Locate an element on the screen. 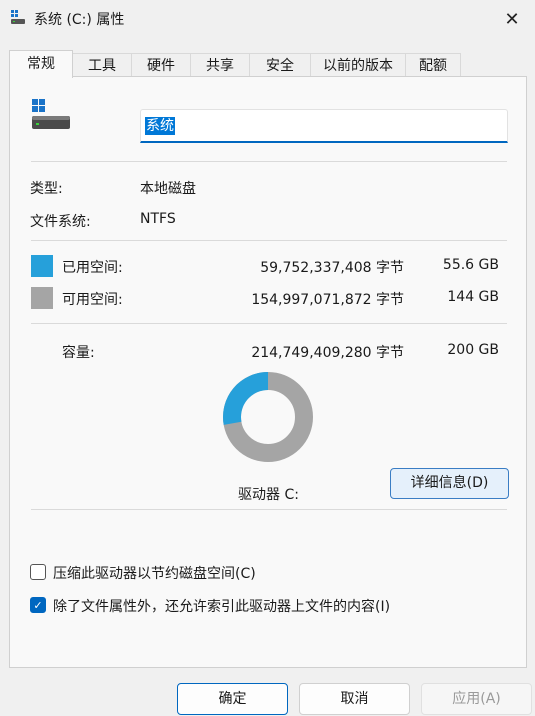  checkmark-icon: ✓ is located at coordinates (38, 605).